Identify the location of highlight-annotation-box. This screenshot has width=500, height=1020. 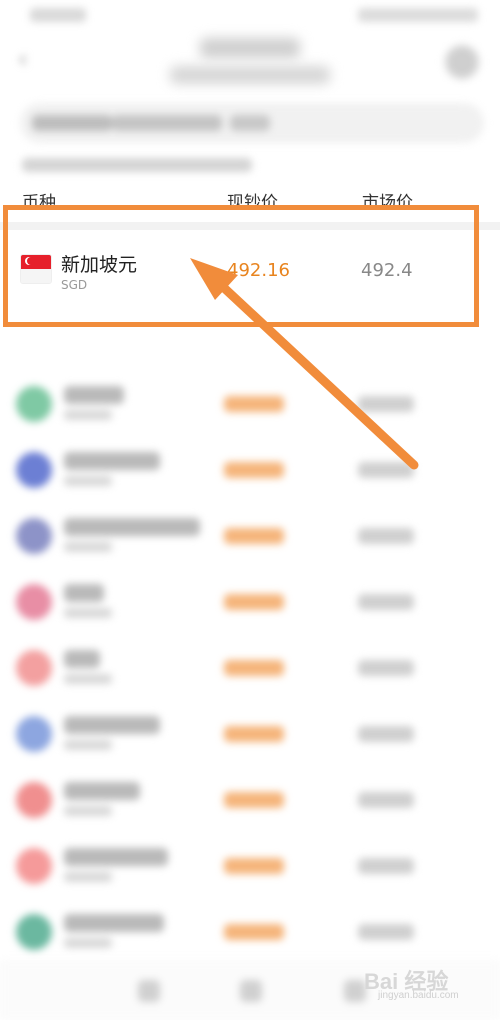
(241, 266).